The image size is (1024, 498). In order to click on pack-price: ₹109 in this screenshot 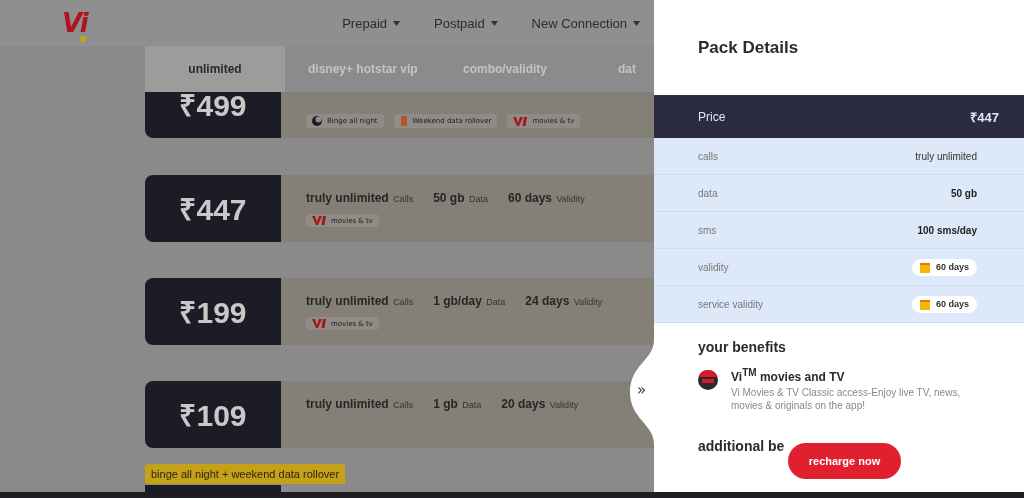, I will do `click(213, 414)`.